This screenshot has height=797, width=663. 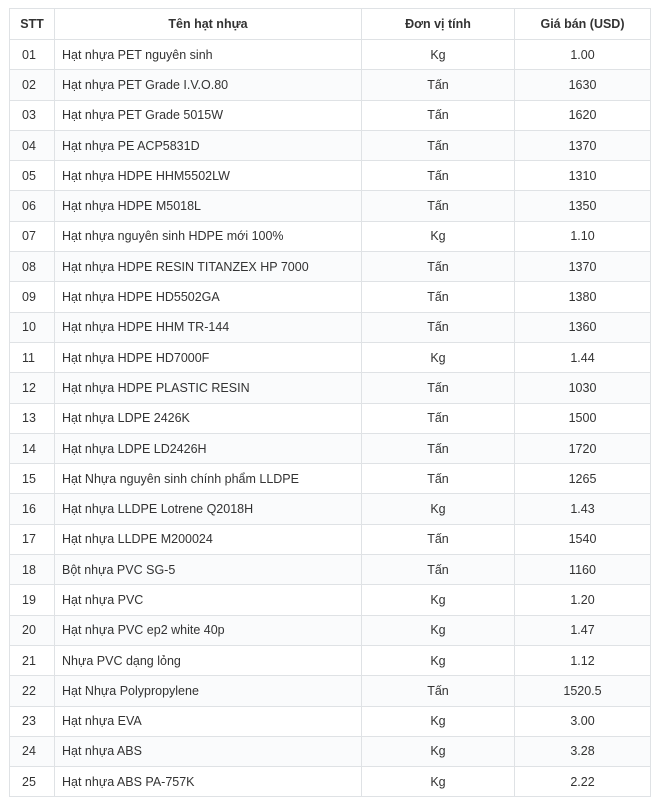 What do you see at coordinates (32, 660) in the screenshot?
I see `row-stt-cell: 21` at bounding box center [32, 660].